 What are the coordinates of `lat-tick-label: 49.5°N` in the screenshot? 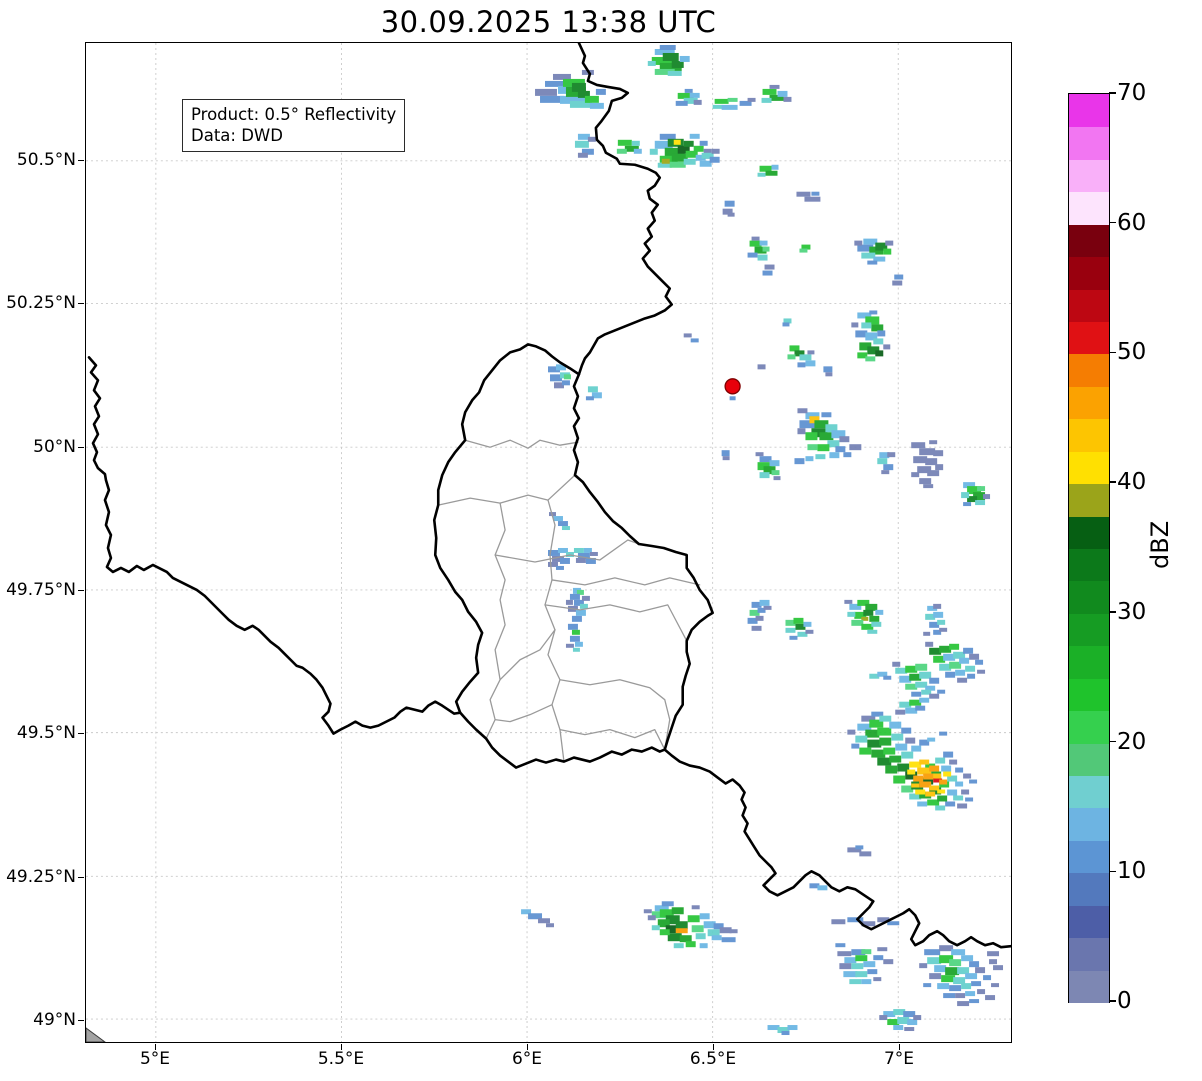 It's located at (46, 733).